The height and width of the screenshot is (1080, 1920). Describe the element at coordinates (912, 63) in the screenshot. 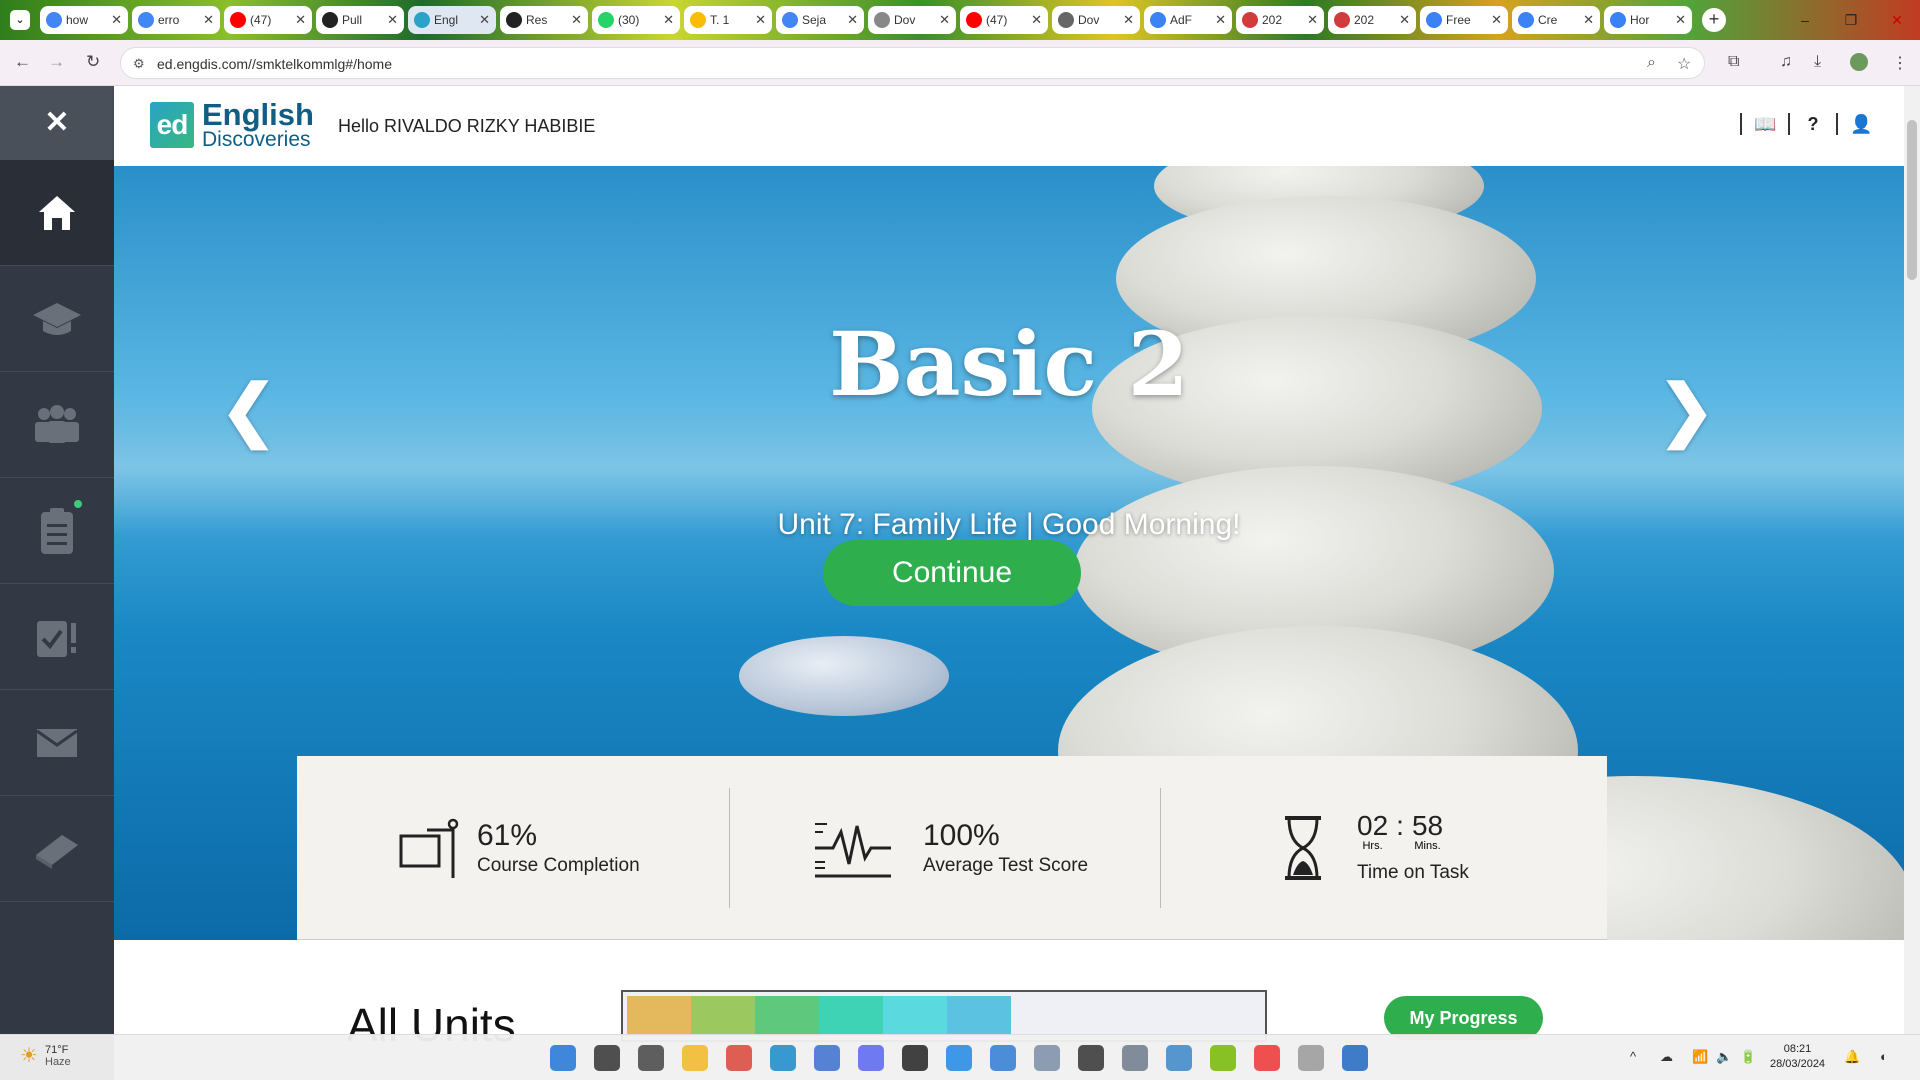

I see `address-bar: ⚙ ed.engdis.com//smktelkommlg#/home ⌕ ☆` at that location.